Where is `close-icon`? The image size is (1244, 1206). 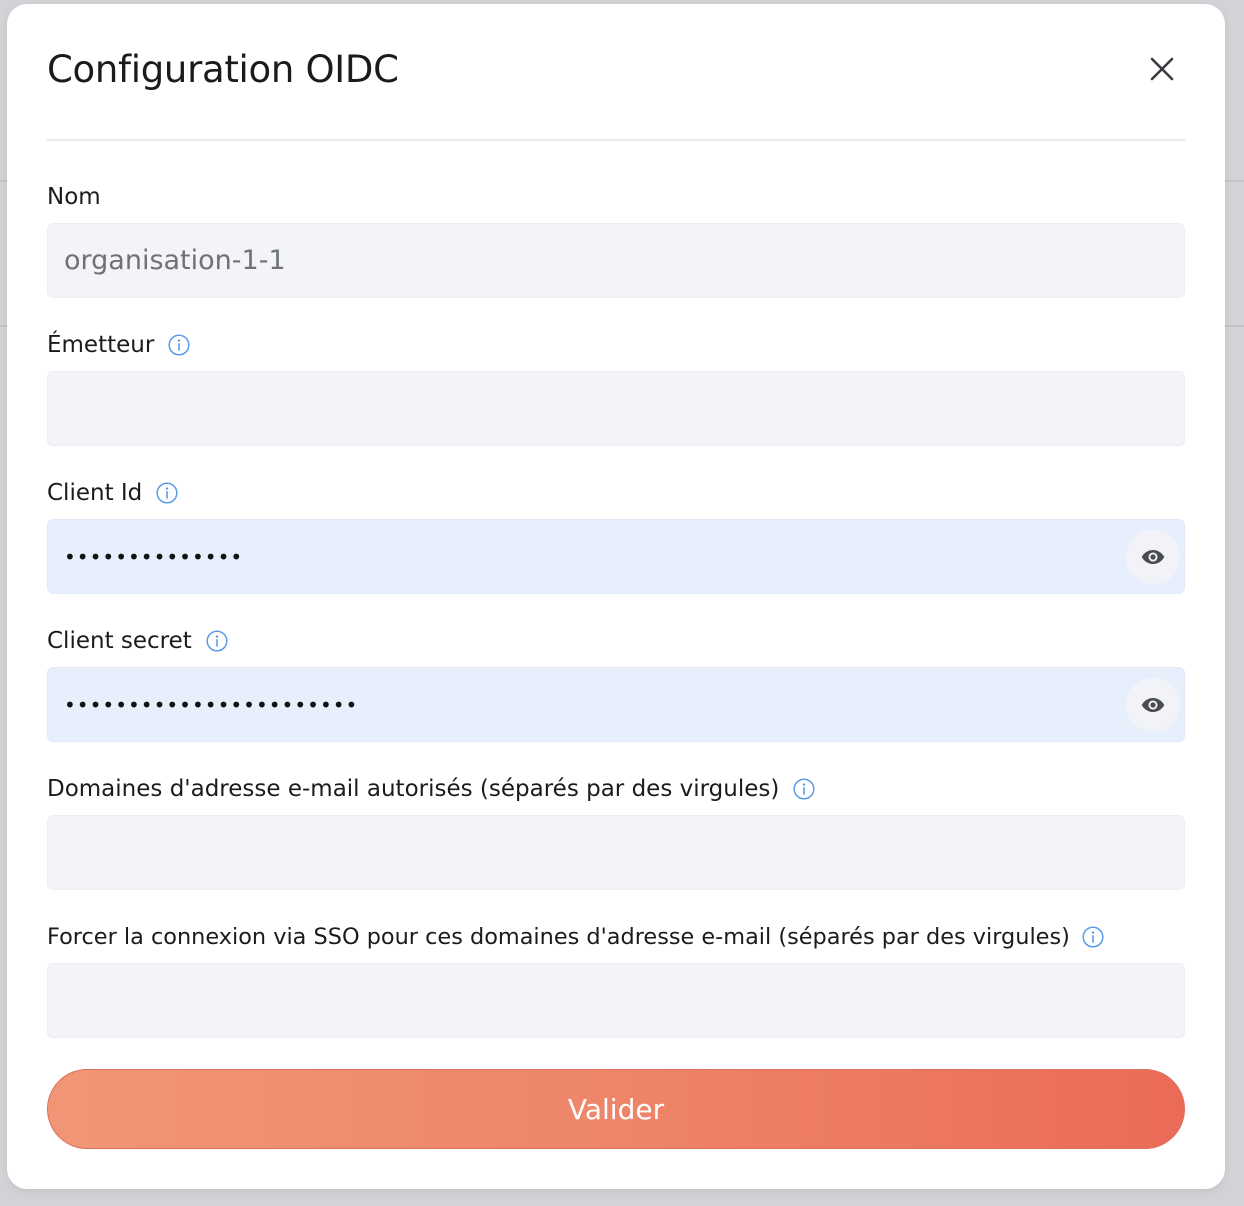
close-icon is located at coordinates (1162, 69).